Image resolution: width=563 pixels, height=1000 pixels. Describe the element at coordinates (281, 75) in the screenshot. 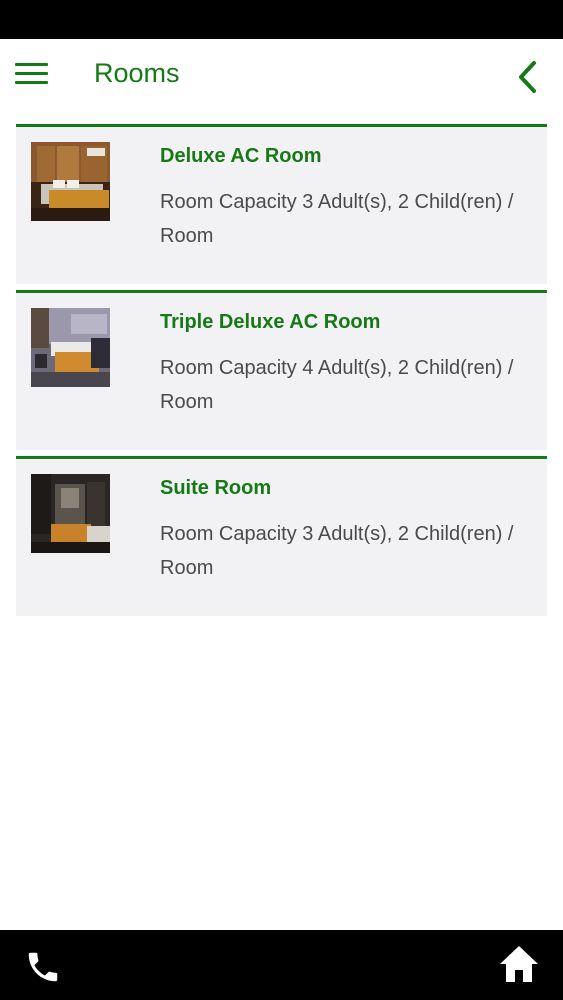

I see `app-bar: Rooms` at that location.